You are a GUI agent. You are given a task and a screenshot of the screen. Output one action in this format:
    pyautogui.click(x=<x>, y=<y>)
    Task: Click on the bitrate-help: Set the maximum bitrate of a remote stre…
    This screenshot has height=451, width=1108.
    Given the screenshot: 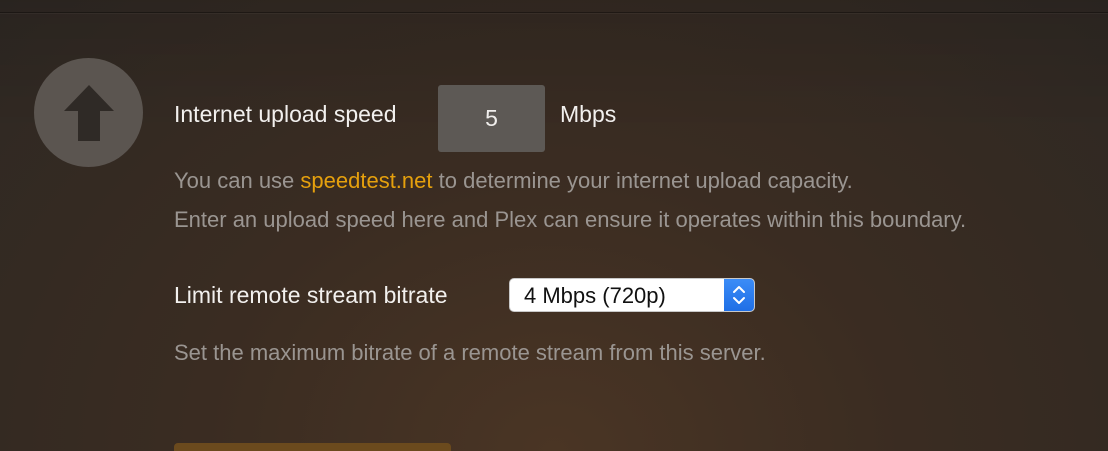 What is the action you would take?
    pyautogui.click(x=470, y=352)
    